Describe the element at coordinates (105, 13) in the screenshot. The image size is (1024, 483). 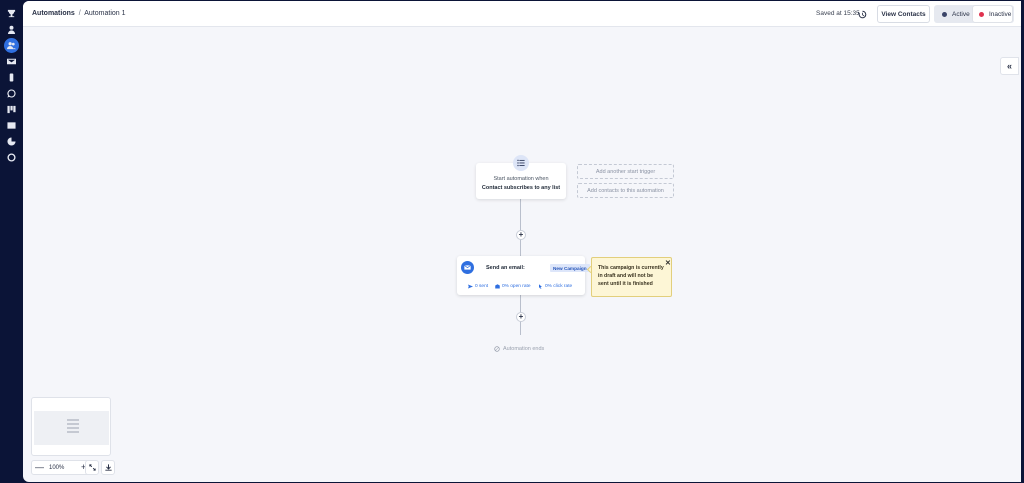
I see `breadcrumb-current: Automation 1` at that location.